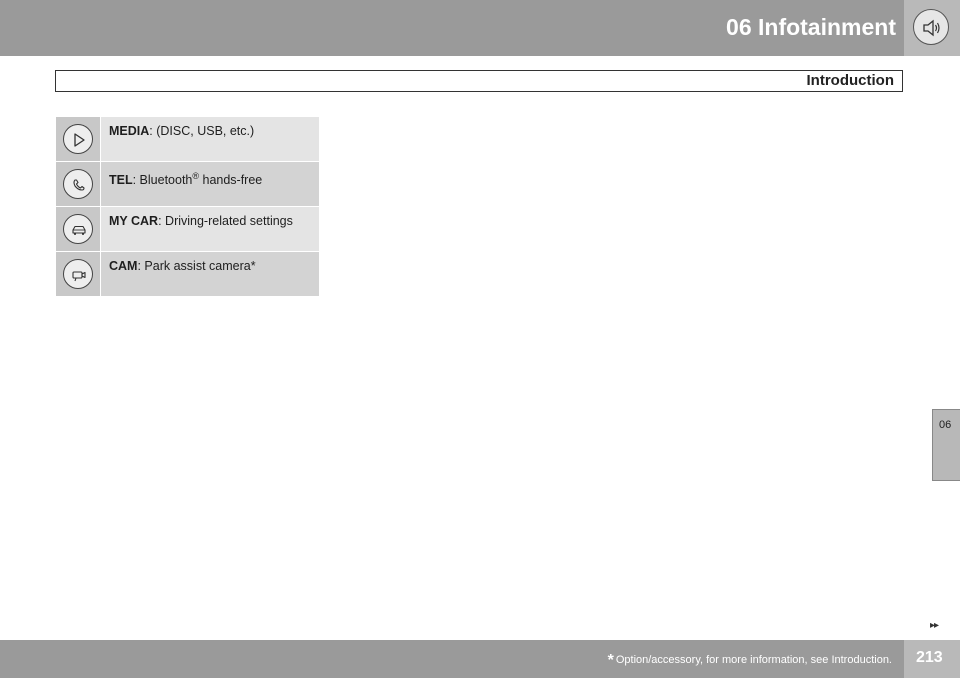 This screenshot has height=678, width=960. I want to click on menu-description-end: hands-free, so click(231, 180).